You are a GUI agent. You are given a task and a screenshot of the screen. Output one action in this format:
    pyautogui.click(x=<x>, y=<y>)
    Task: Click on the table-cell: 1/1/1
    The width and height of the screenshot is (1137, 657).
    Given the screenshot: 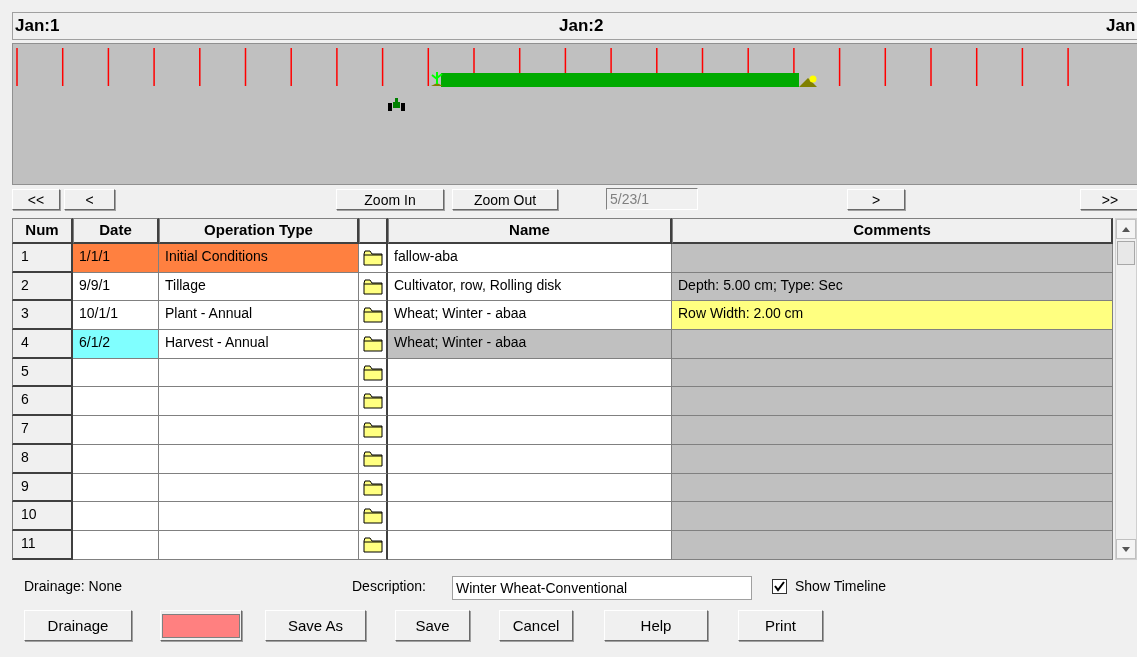 What is the action you would take?
    pyautogui.click(x=116, y=258)
    